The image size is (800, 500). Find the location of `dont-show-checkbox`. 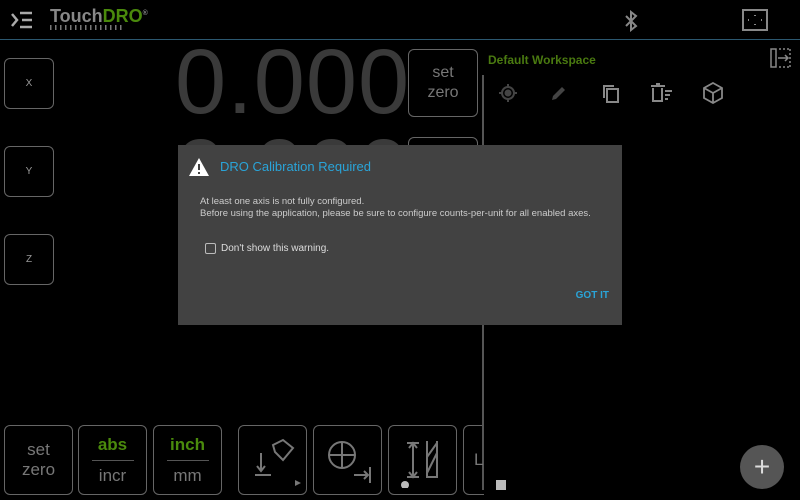

dont-show-checkbox is located at coordinates (210, 248).